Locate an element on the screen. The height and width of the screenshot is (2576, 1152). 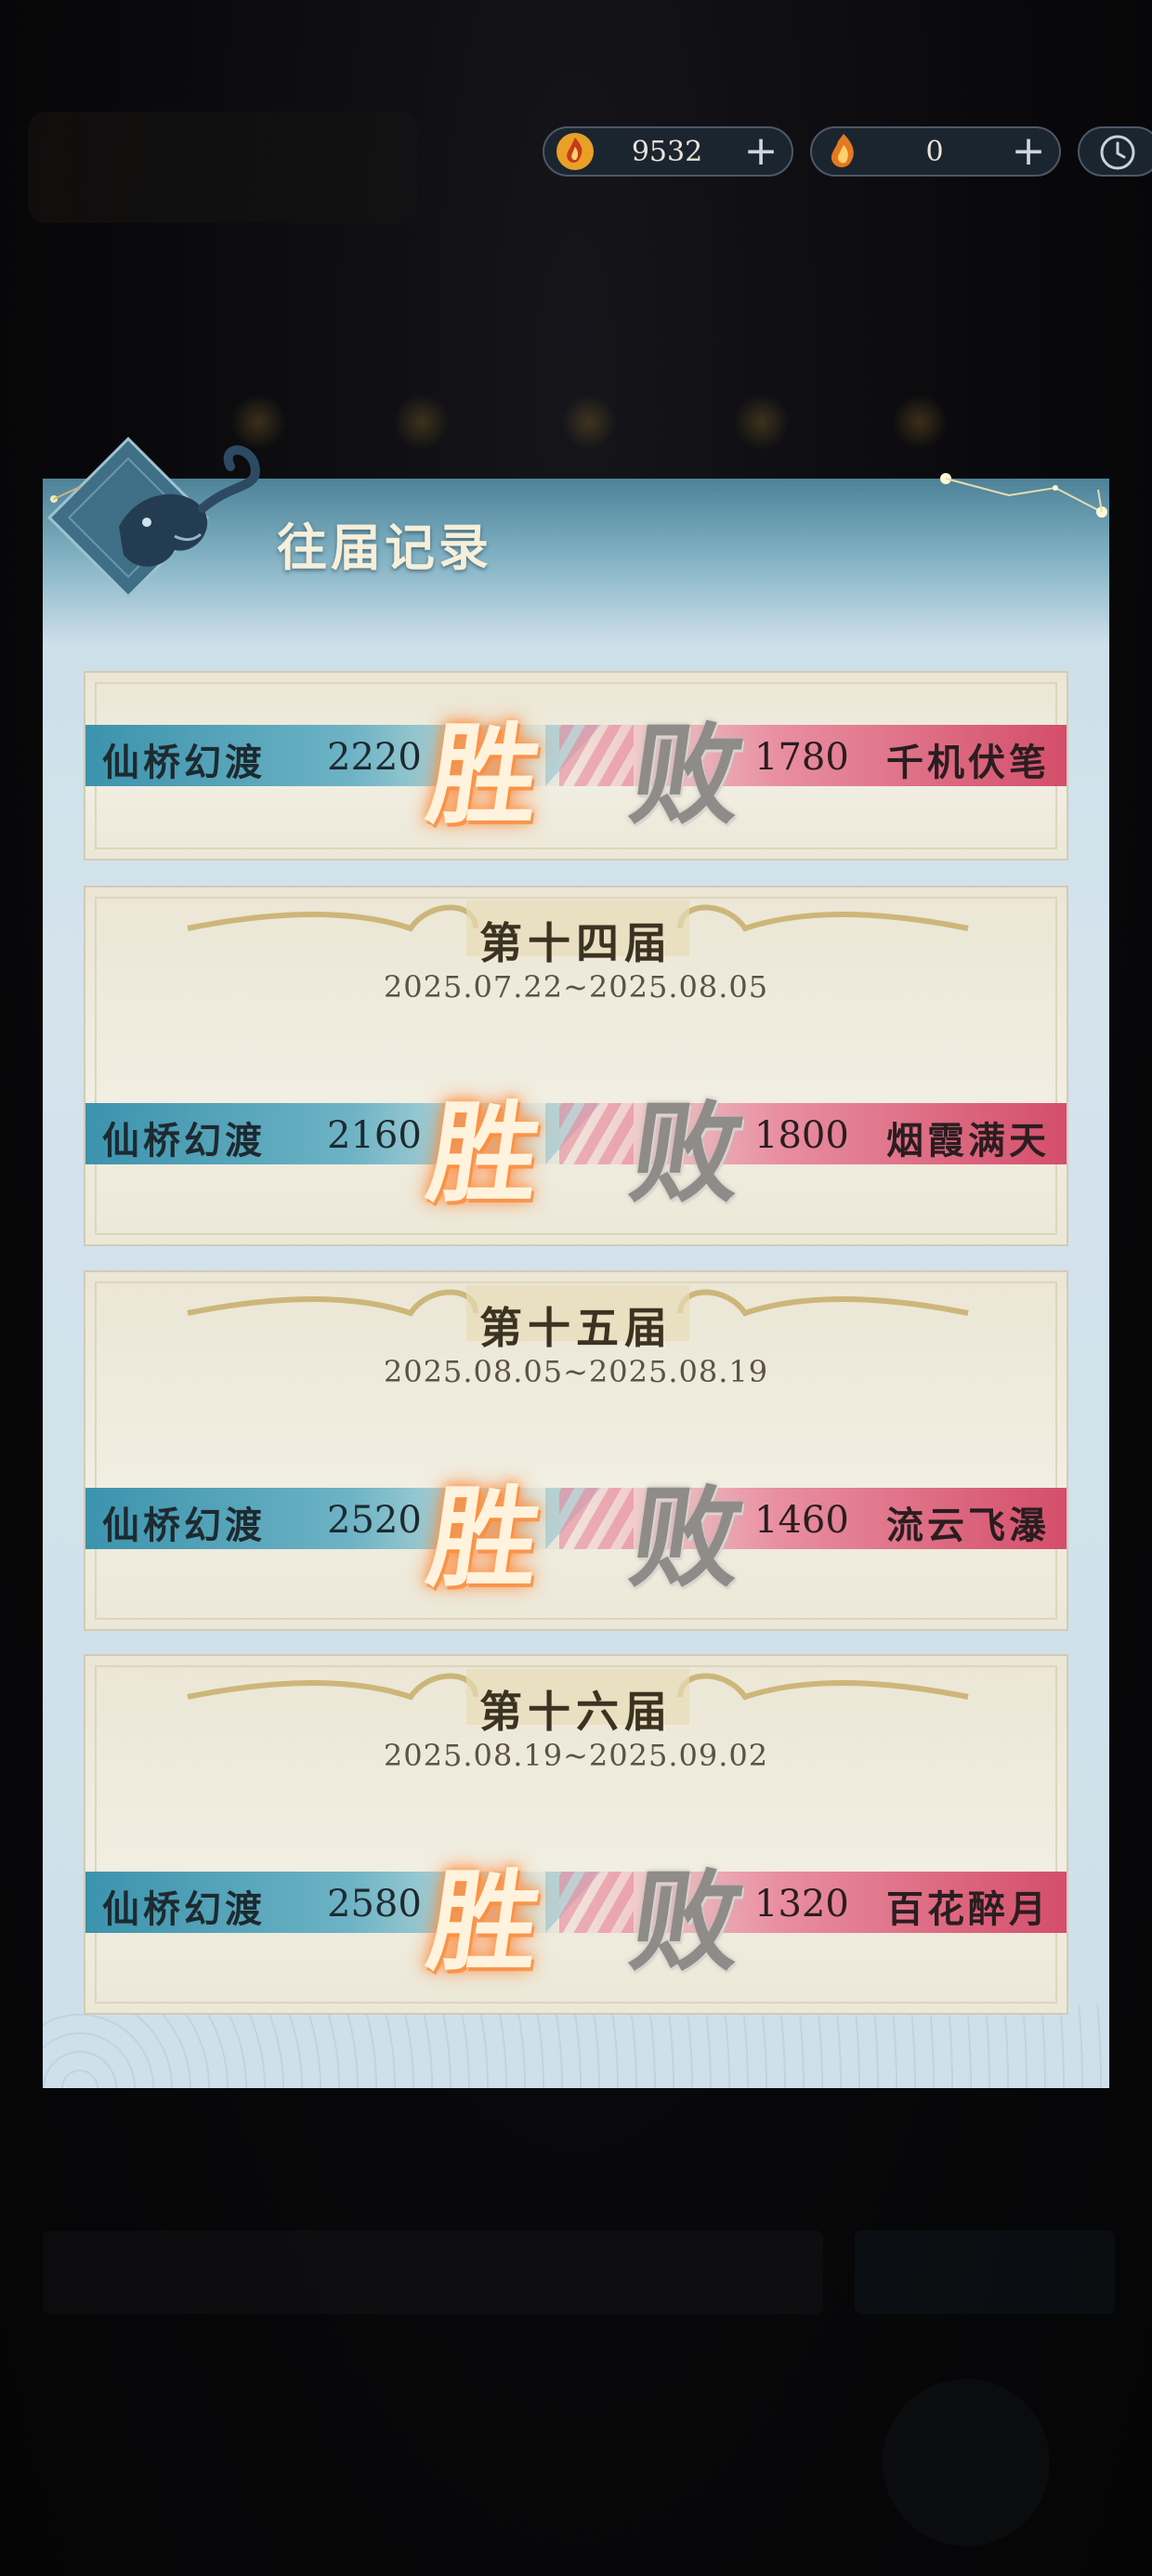
fox-emblem-icon is located at coordinates (153, 517).